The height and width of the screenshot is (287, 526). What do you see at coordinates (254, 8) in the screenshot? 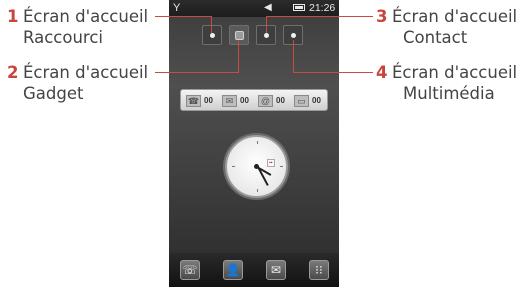
I see `status-bar: Y ◀ 21:26` at bounding box center [254, 8].